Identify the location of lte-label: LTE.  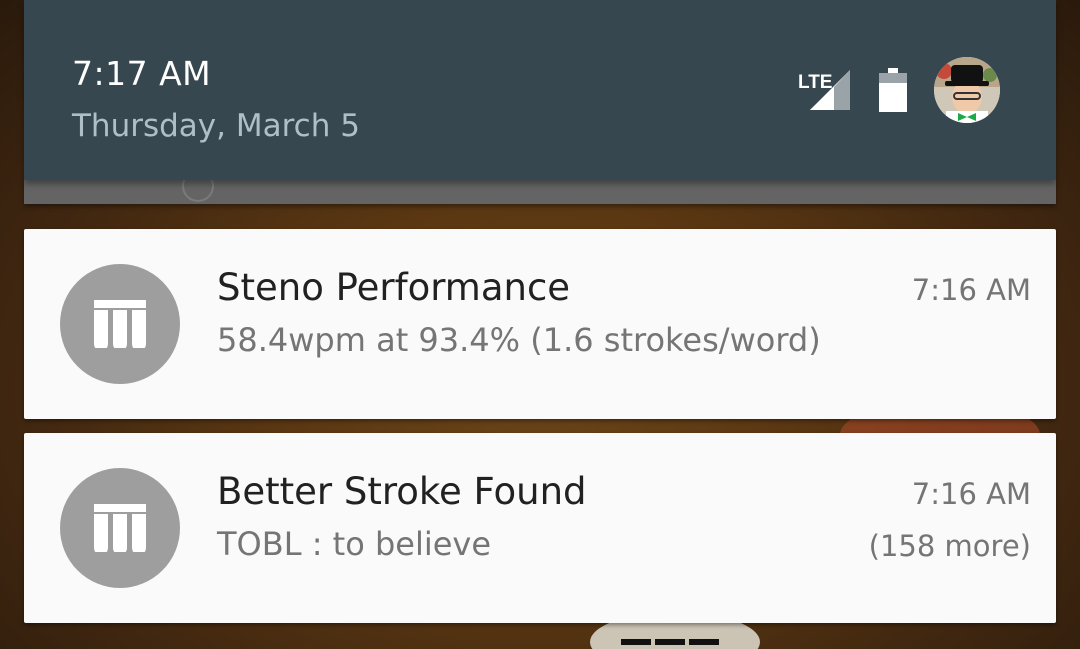
(815, 82).